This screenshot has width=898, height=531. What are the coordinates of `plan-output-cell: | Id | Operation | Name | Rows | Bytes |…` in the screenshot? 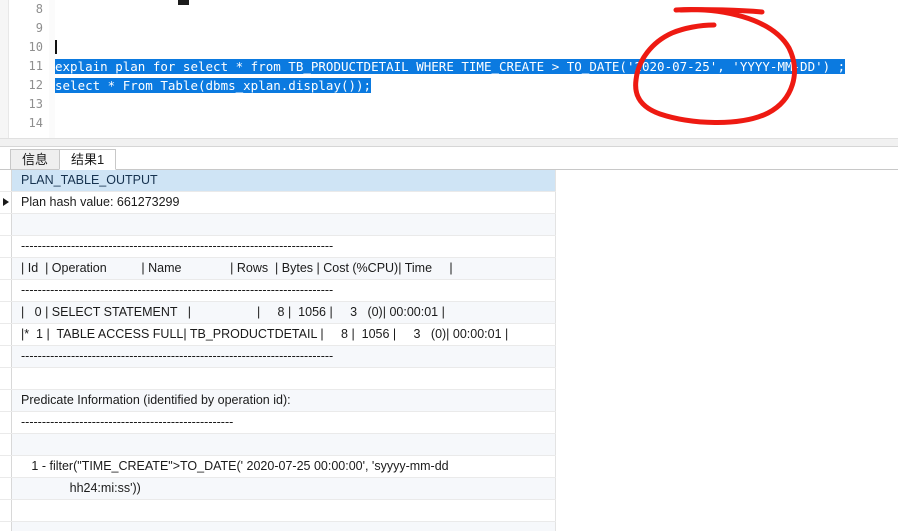 It's located at (284, 268).